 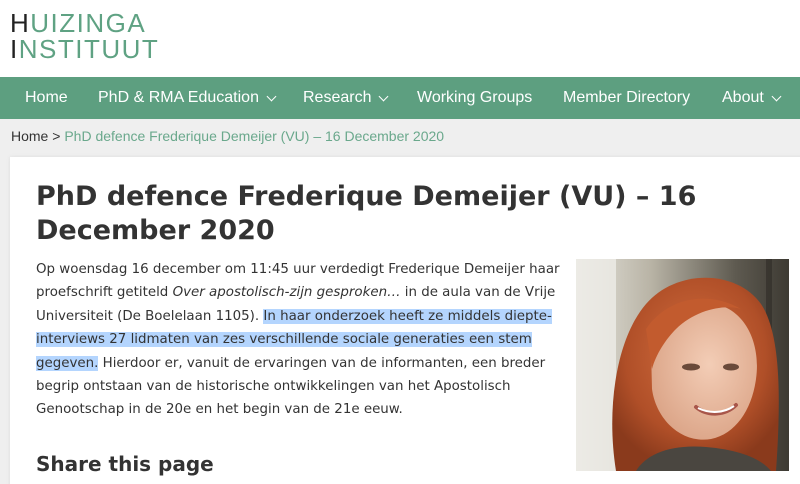 I want to click on nav-item-label: Member Directory, so click(x=627, y=97).